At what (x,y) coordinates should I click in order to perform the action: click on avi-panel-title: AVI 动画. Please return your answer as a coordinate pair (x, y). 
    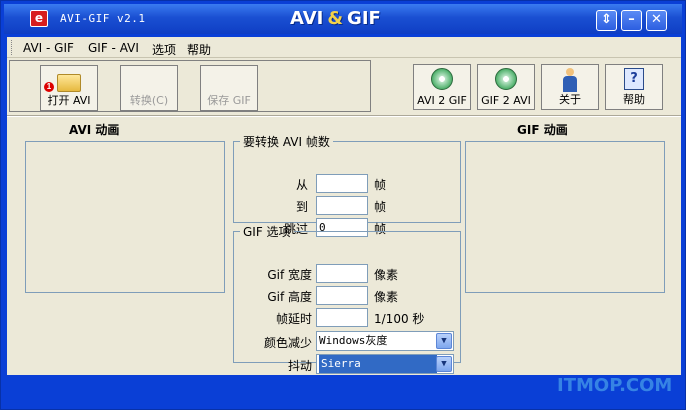
    Looking at the image, I should click on (94, 130).